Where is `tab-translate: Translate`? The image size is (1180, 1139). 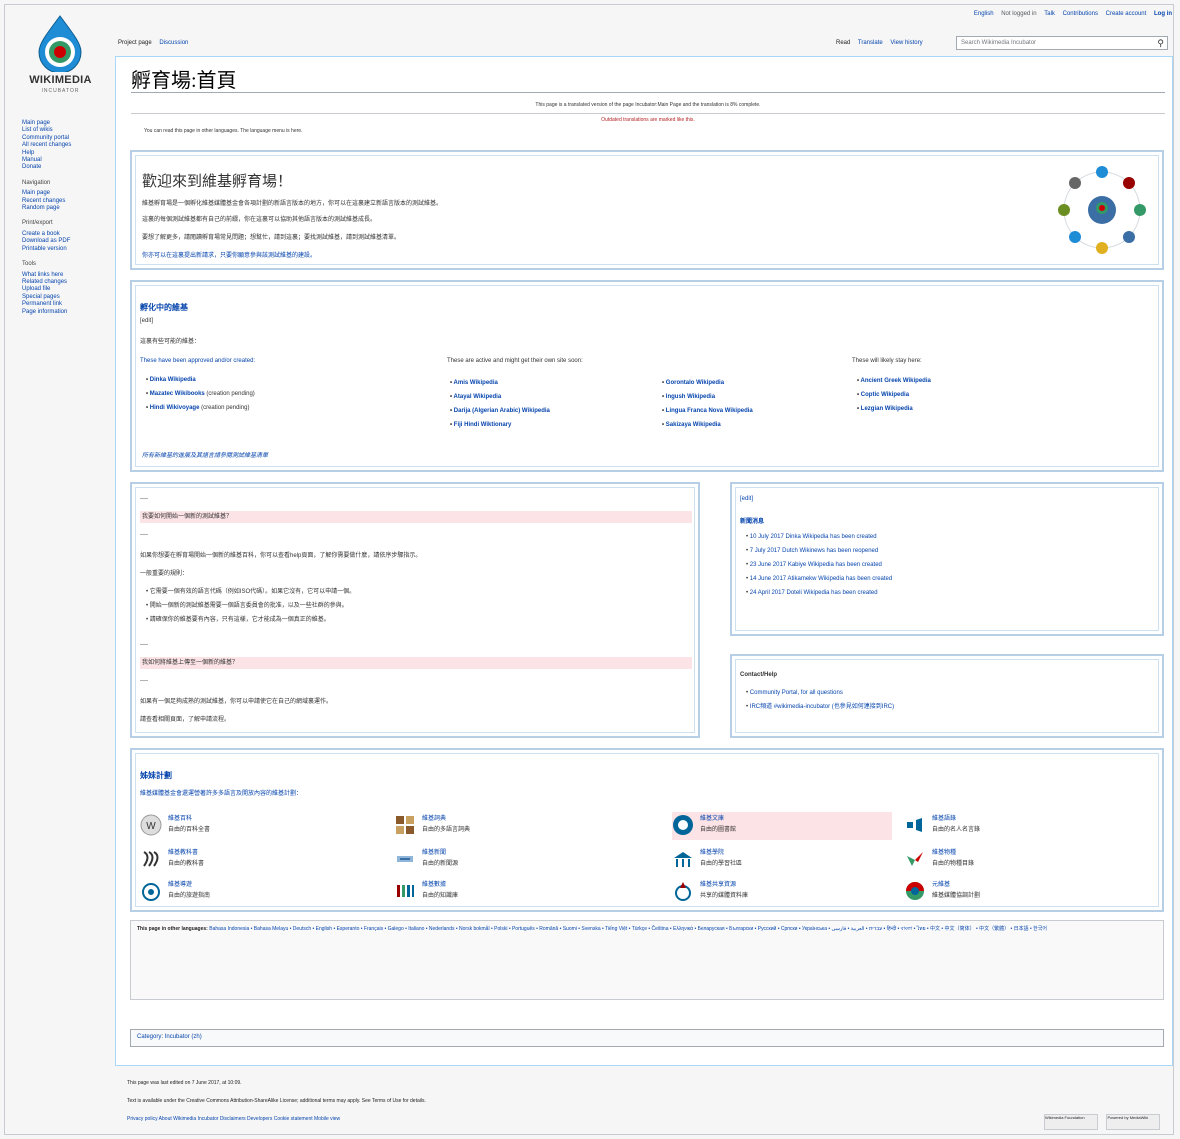 tab-translate: Translate is located at coordinates (870, 43).